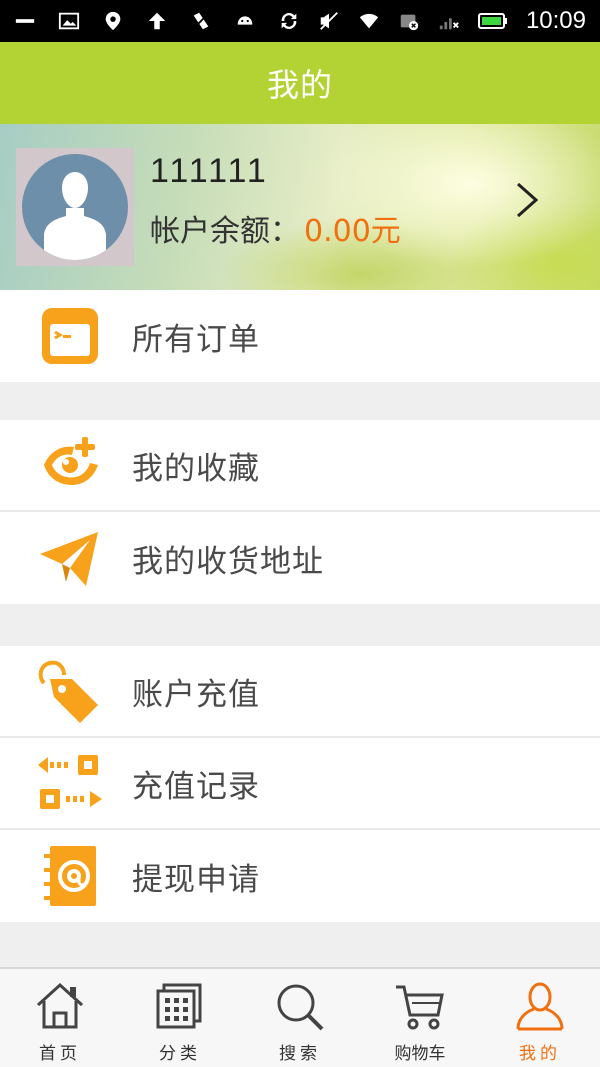  I want to click on avatar, so click(75, 207).